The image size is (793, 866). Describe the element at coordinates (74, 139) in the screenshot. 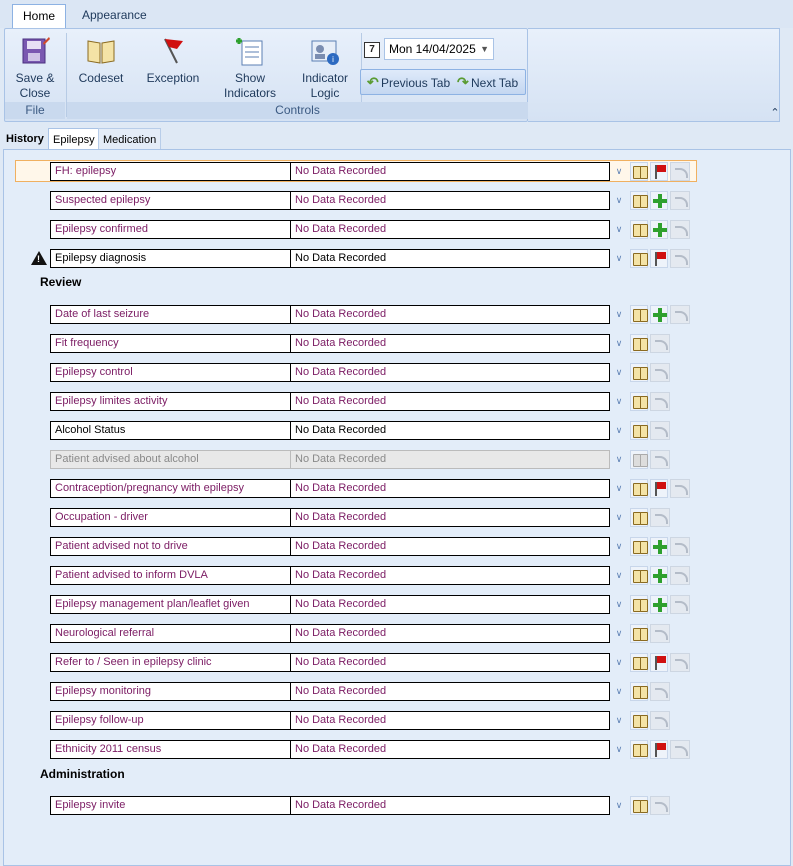

I see `tab-epilepsy: Epilepsy` at that location.